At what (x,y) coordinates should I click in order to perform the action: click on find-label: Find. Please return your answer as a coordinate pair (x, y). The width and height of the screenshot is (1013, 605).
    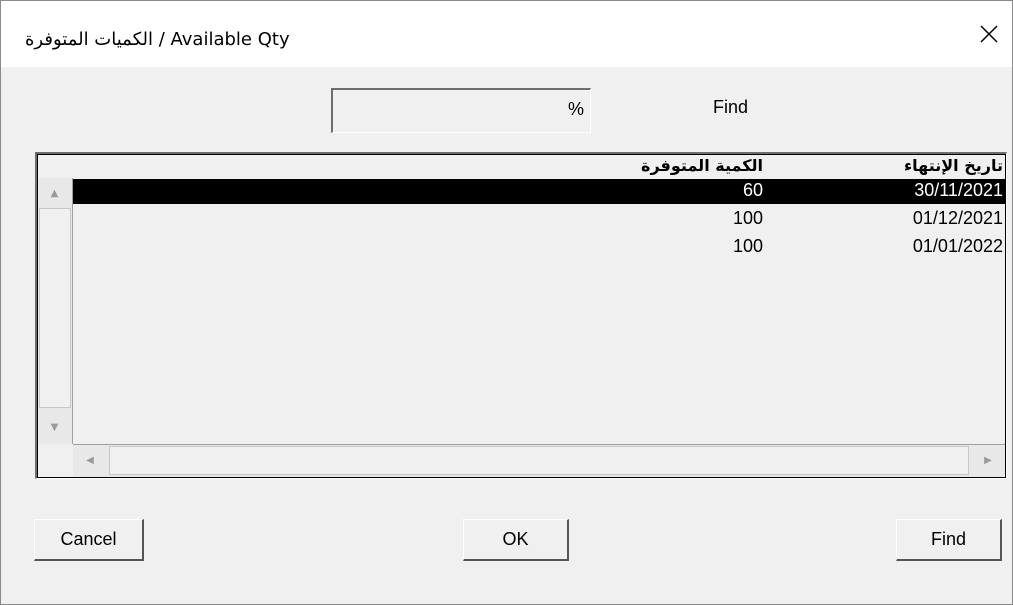
    Looking at the image, I should click on (731, 107).